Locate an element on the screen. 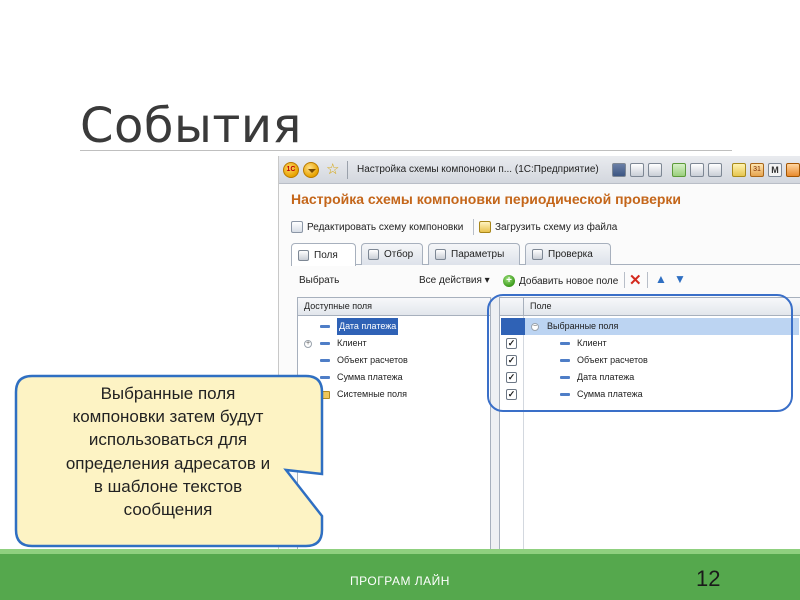 Image resolution: width=800 pixels, height=600 pixels. fields-tab-icon is located at coordinates (303, 255).